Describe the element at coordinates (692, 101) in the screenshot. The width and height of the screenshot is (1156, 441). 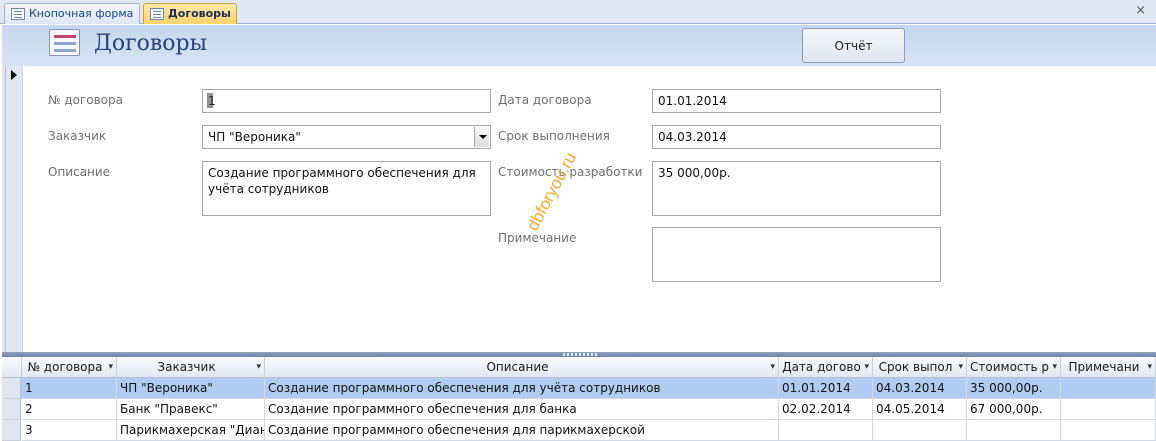
I see `contract-date-value: 01.01.2014` at that location.